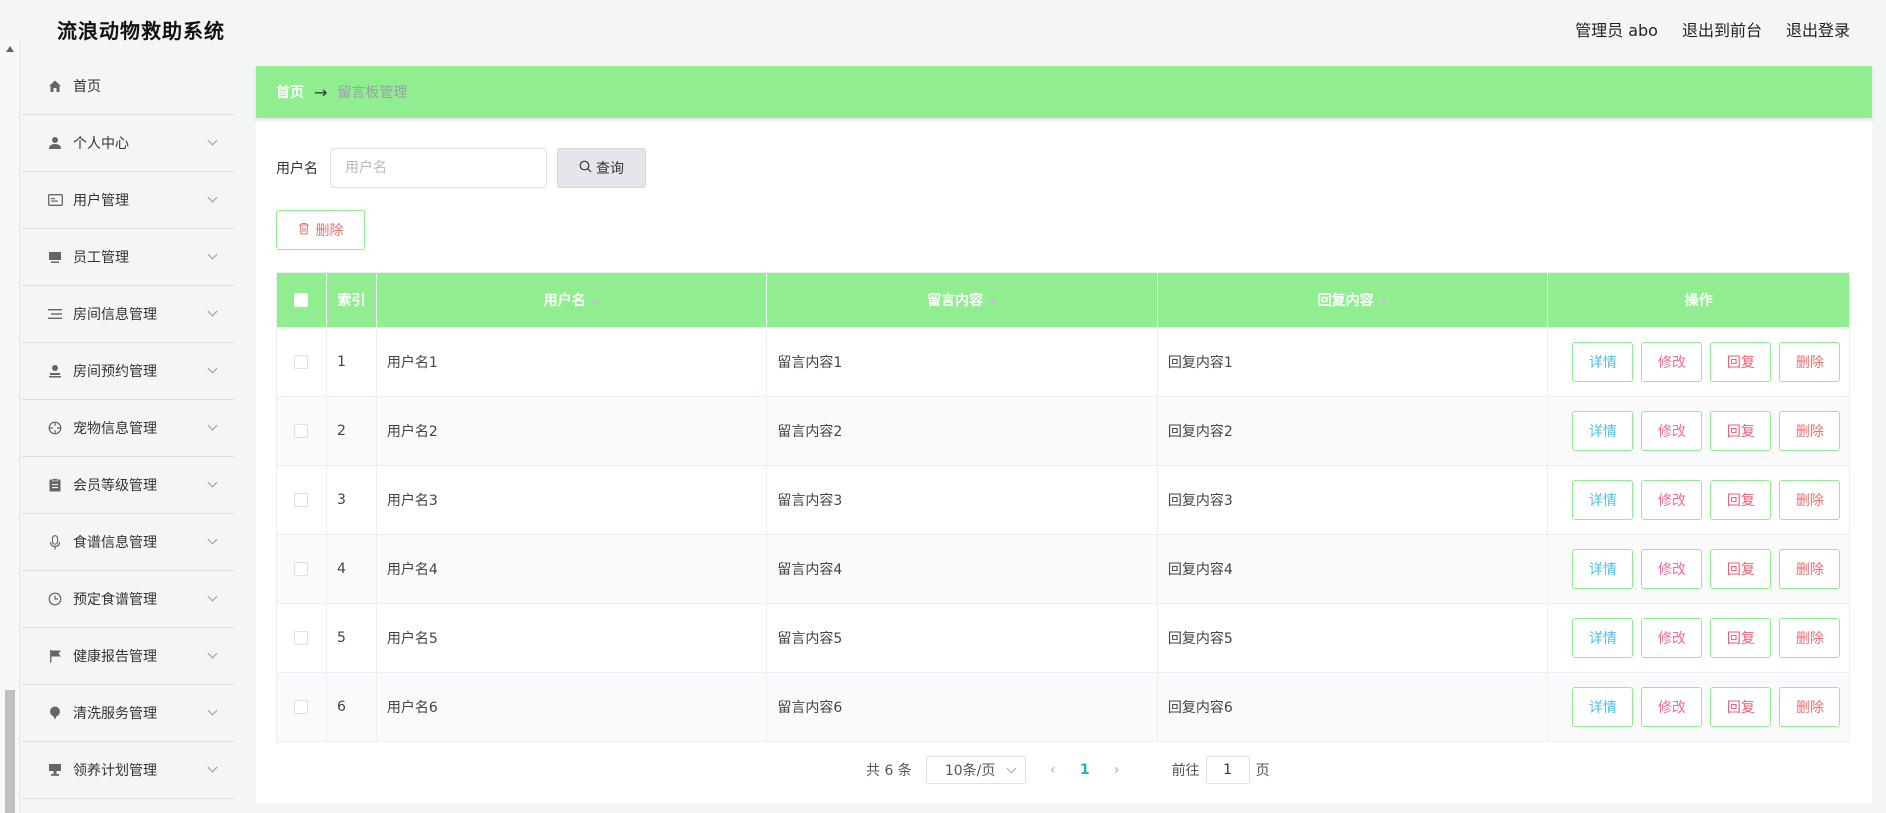 This screenshot has height=813, width=1886. I want to click on sidebar-item-users: 用户管理, so click(128, 200).